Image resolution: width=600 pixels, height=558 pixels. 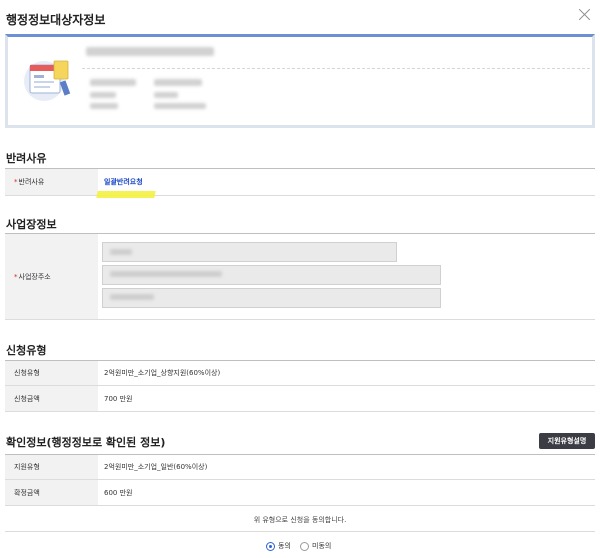 I want to click on radio-unselected-icon, so click(x=304, y=546).